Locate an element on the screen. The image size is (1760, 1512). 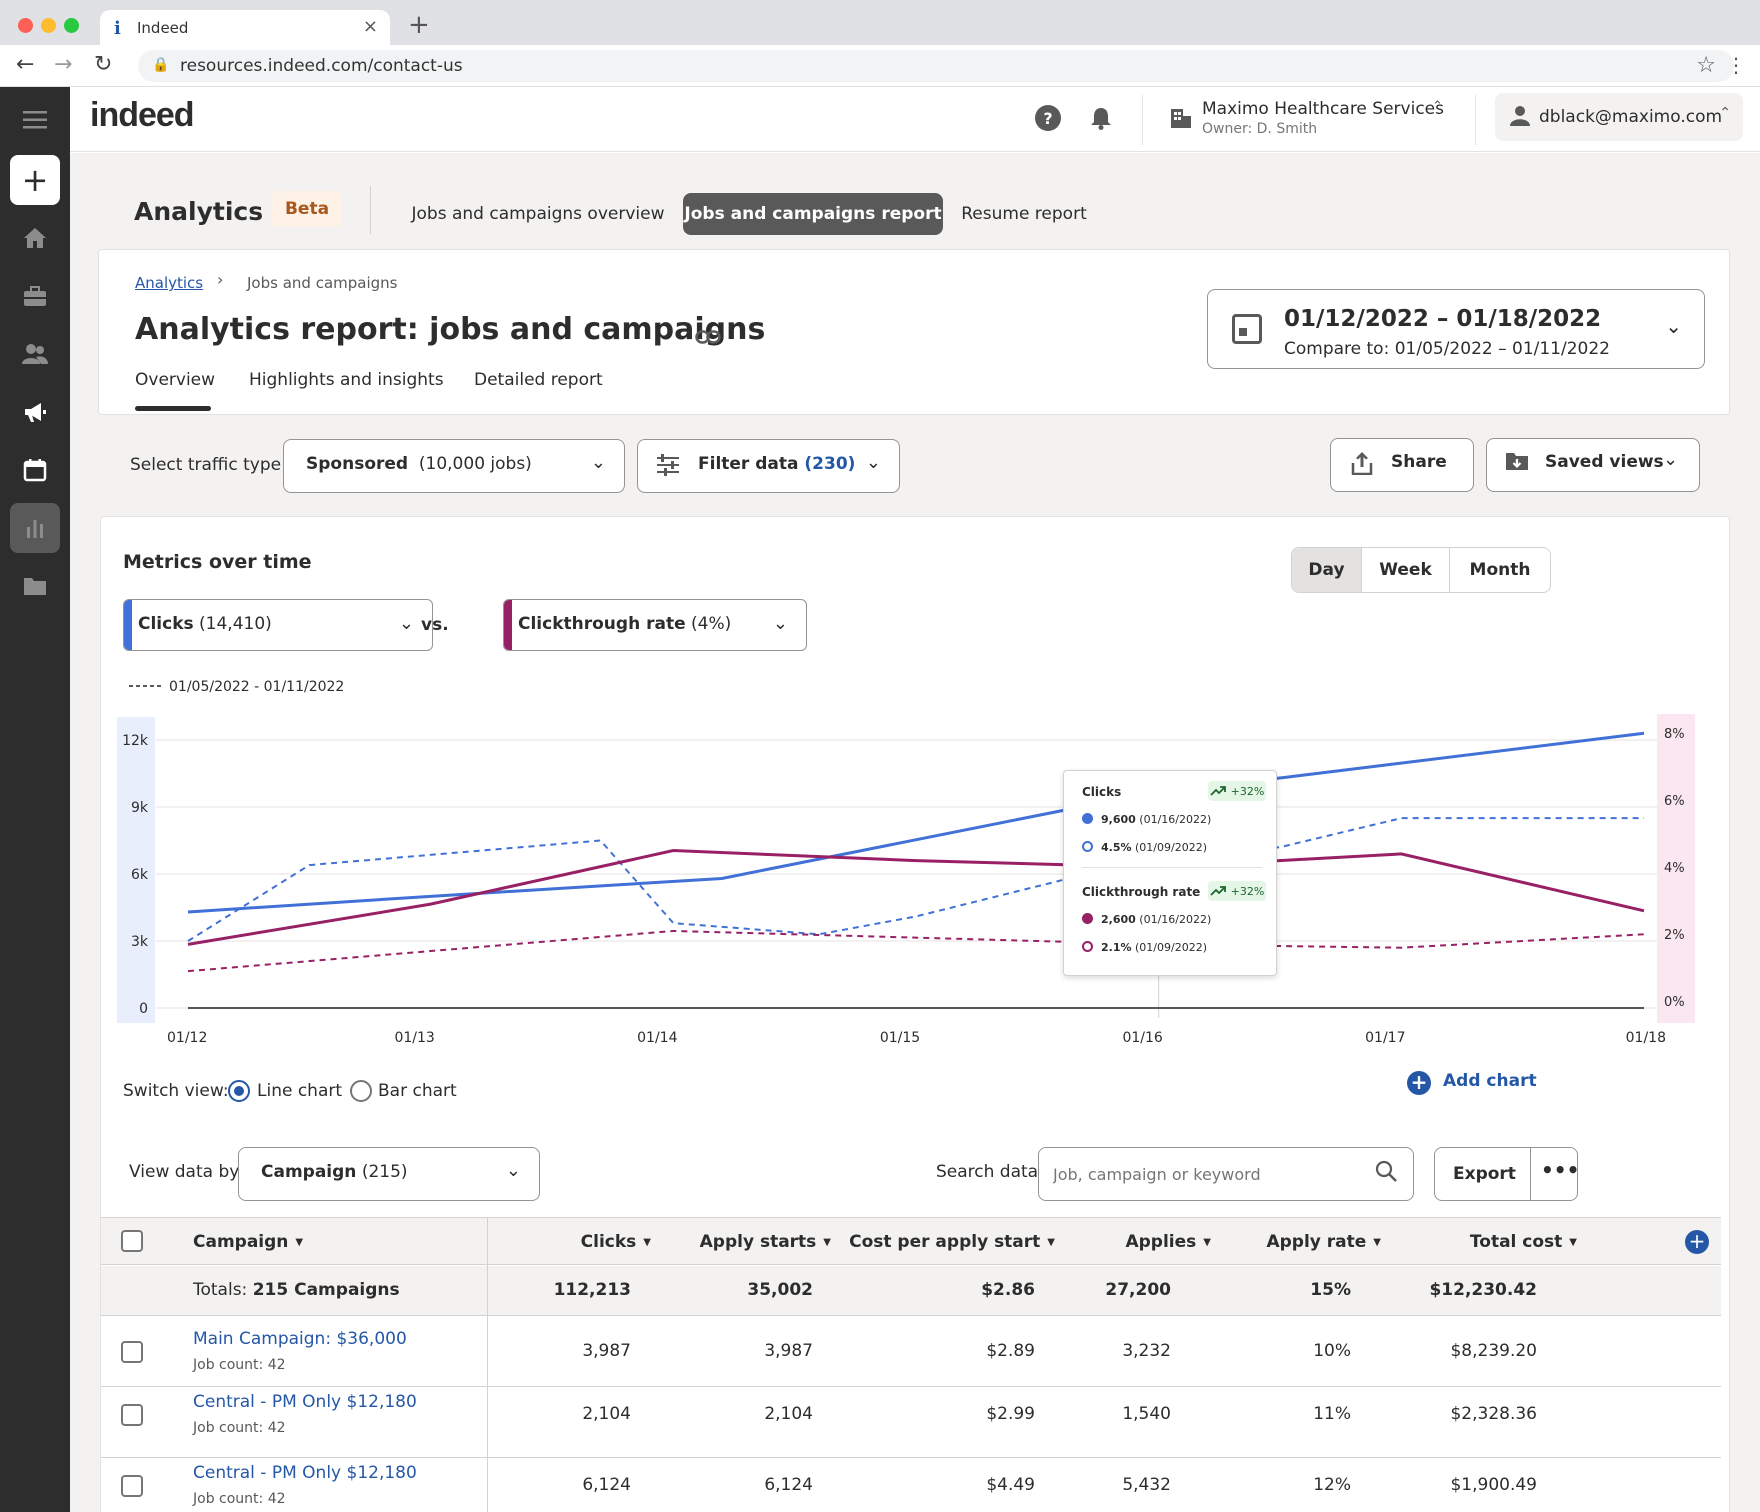
maximize-window-button is located at coordinates (71, 25).